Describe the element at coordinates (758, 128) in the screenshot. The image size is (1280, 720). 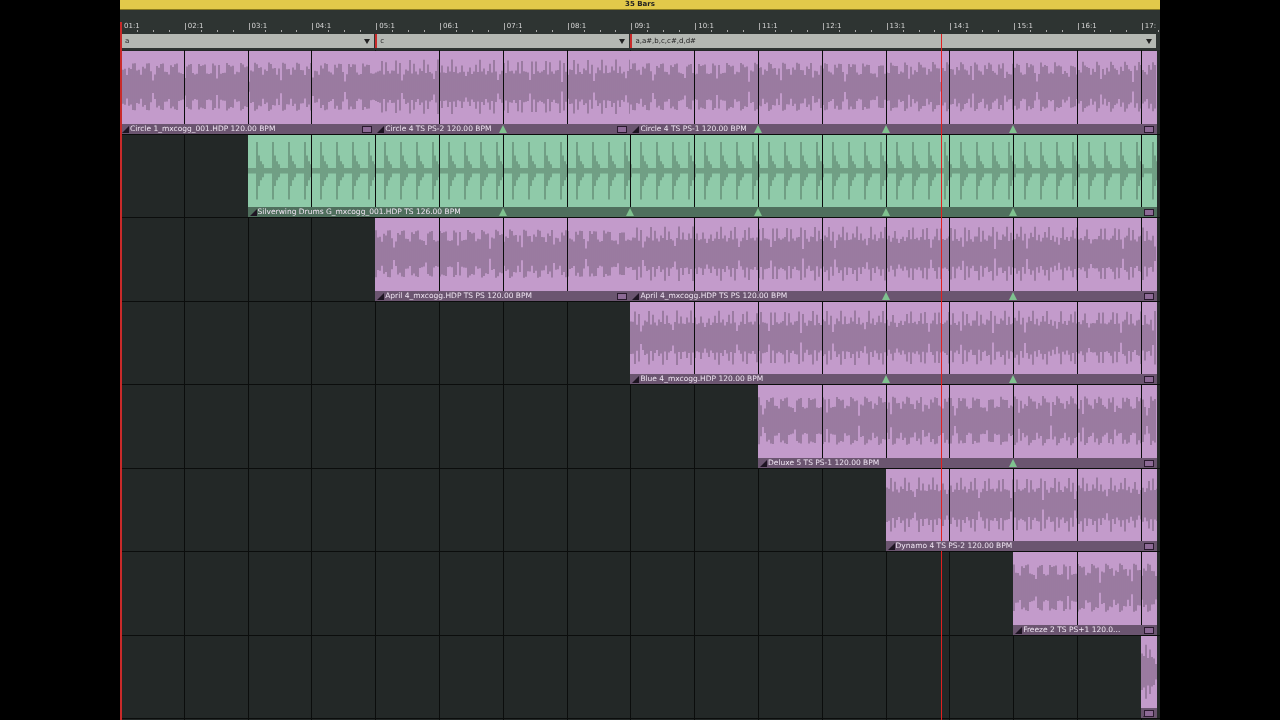
I see `marker-icon` at that location.